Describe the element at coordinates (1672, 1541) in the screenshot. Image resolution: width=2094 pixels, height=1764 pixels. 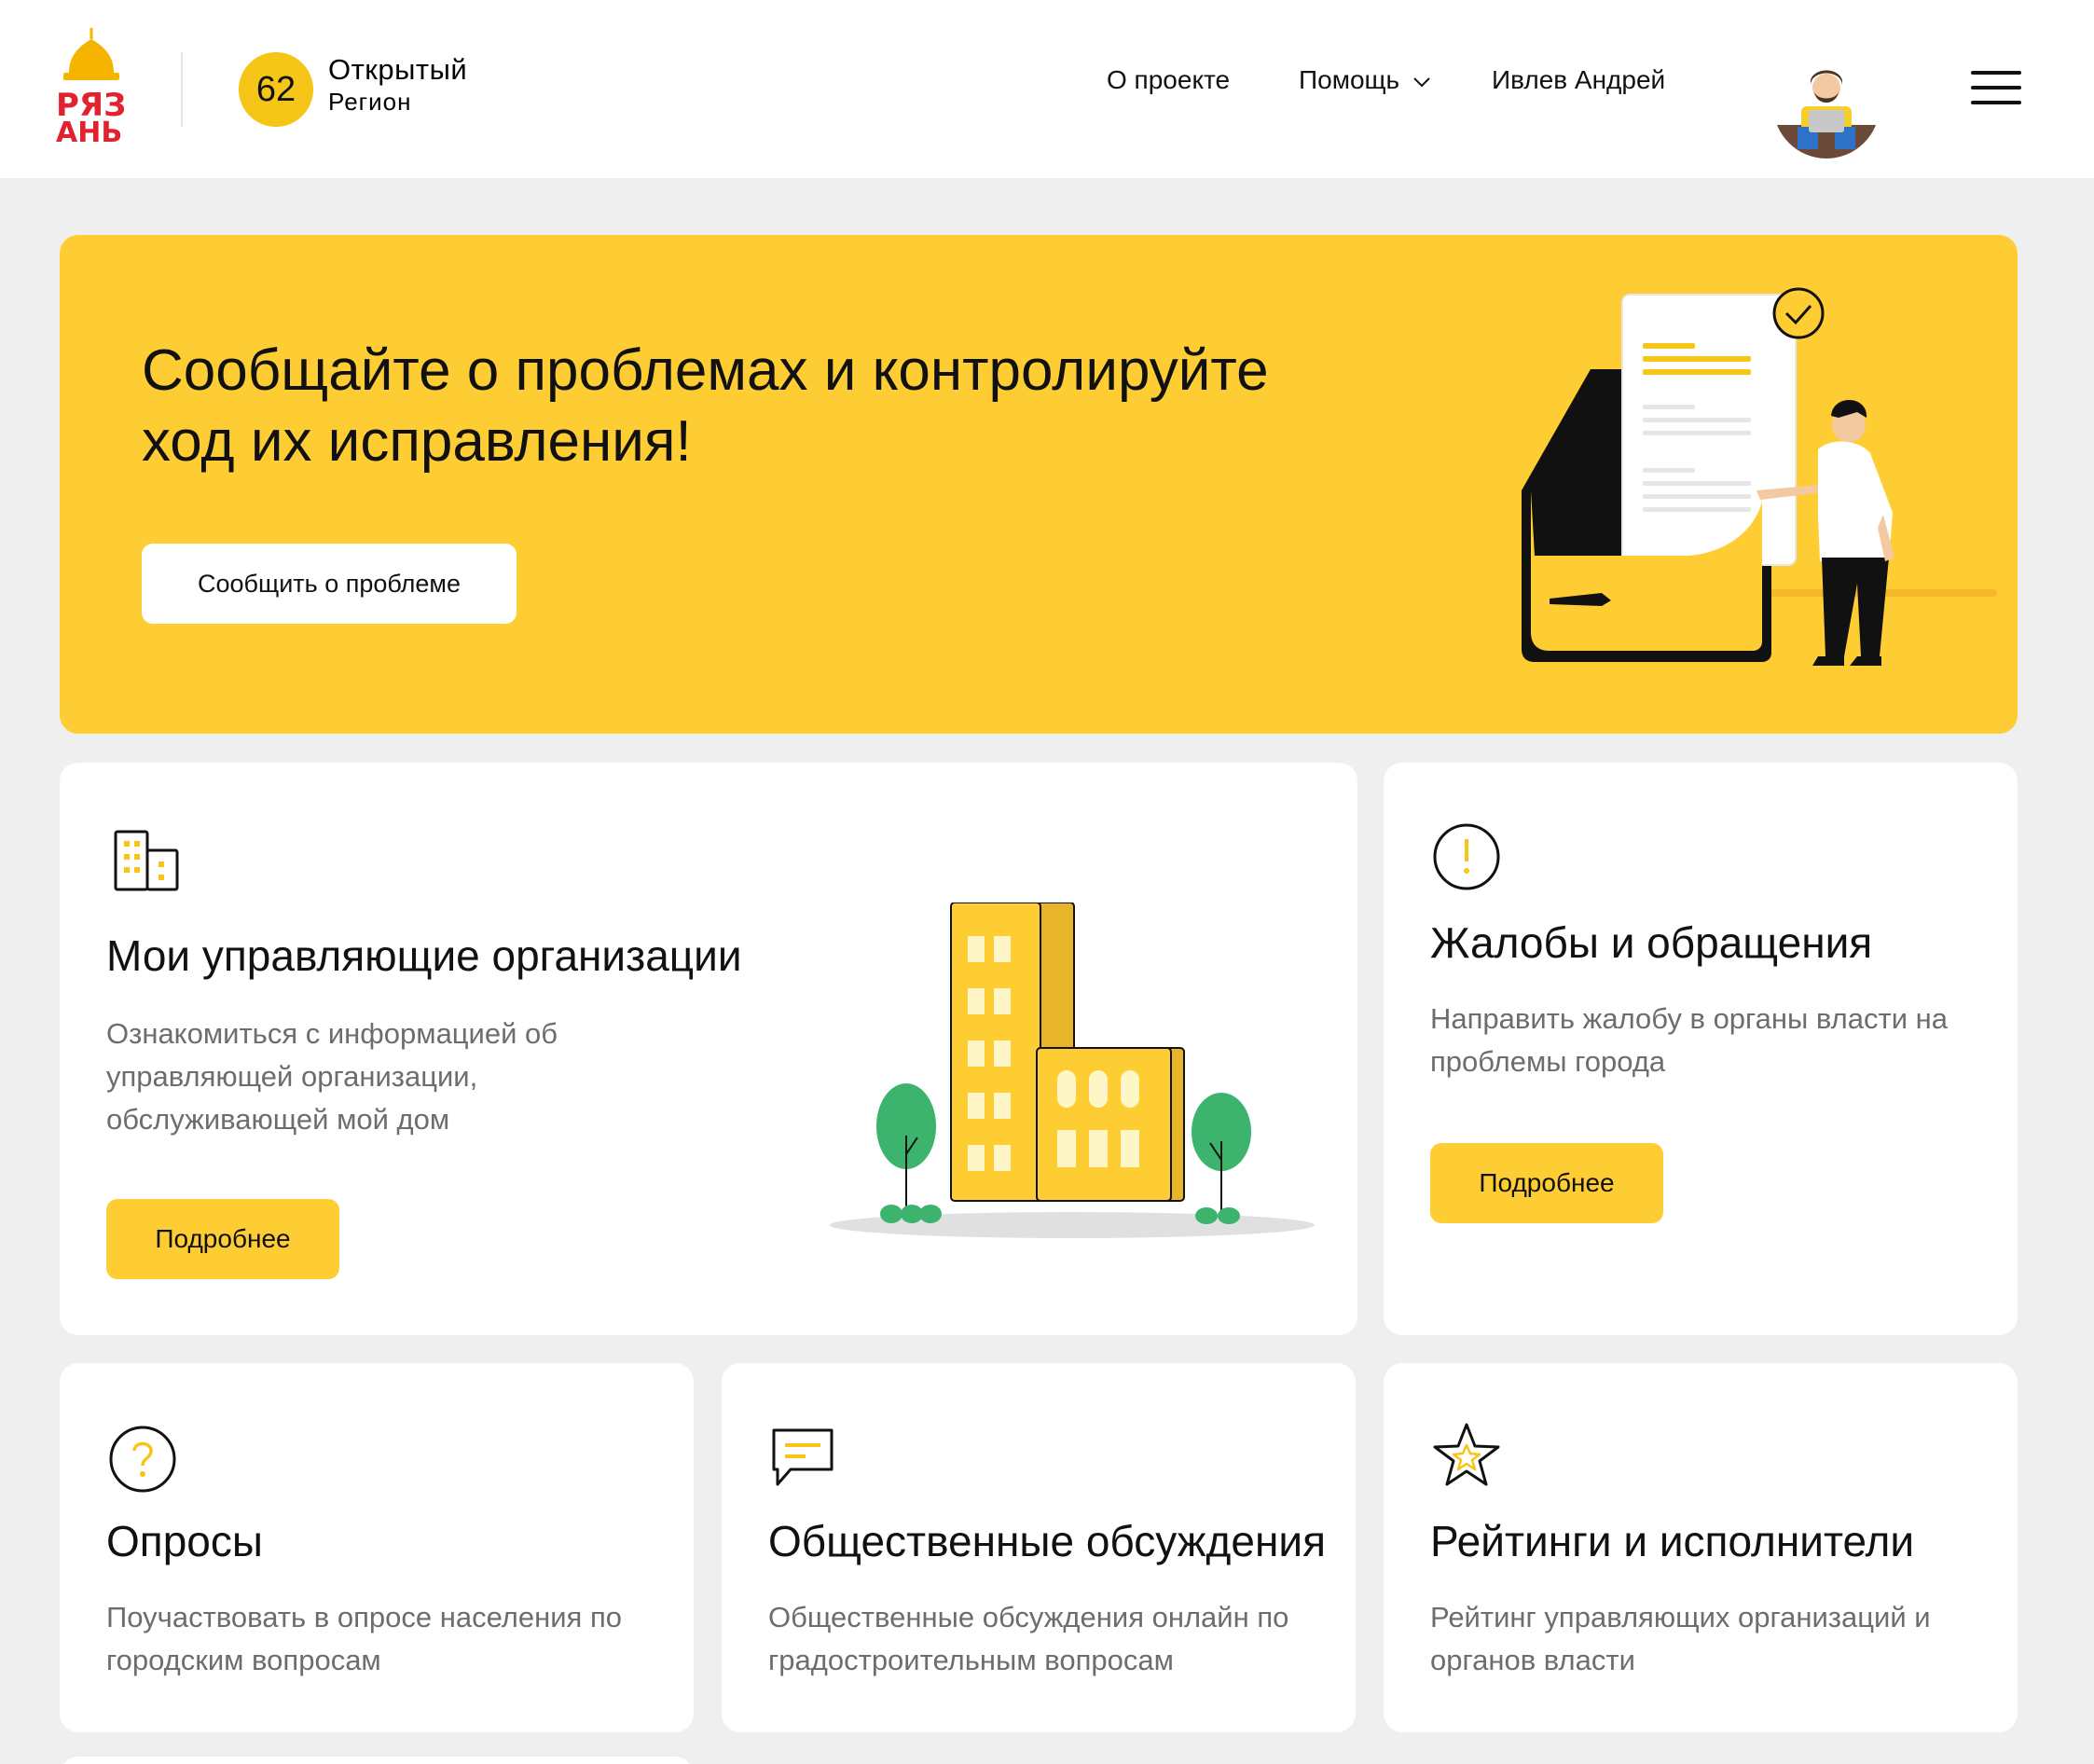
I see `card-title: Рейтинги и исполнители` at that location.